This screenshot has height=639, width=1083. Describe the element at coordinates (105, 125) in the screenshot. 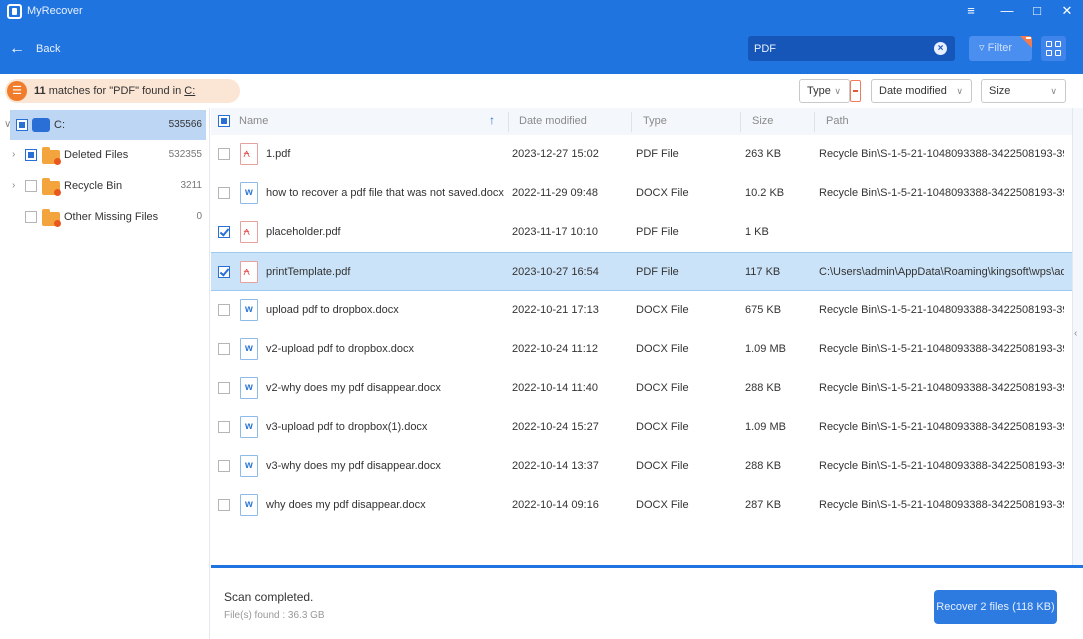

I see `tree-item-drive-c: ∨ C: 535566` at that location.